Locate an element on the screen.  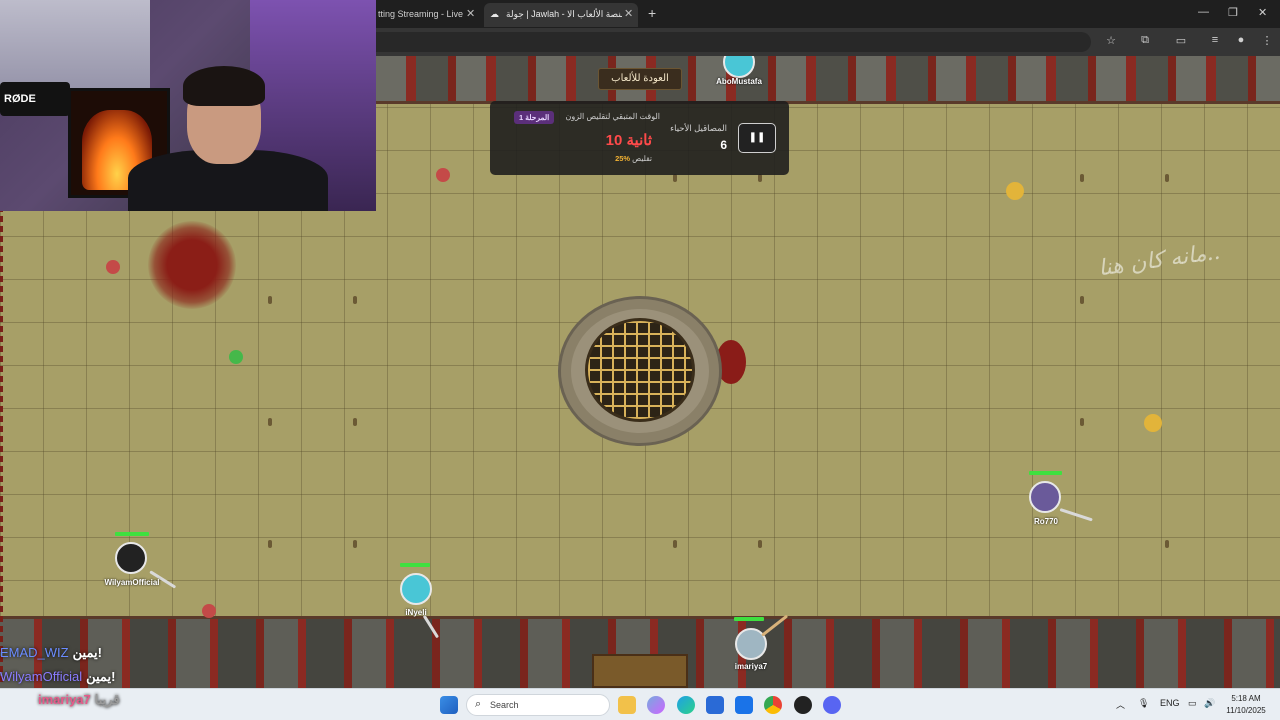
taskbar-search: ⌕ Search is located at coordinates (538, 705).